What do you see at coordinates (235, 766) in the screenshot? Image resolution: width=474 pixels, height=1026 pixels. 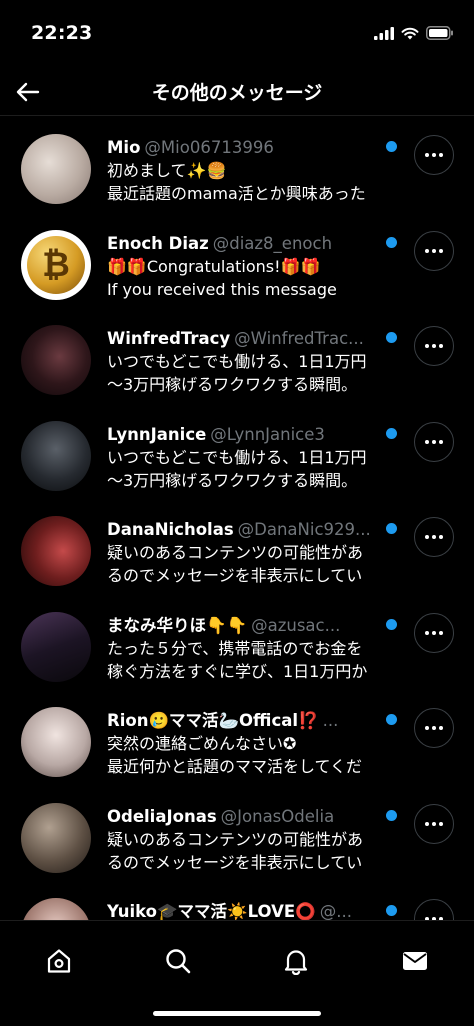 I see `message-preview: 最近何かと話題のママ活をしてくだ` at bounding box center [235, 766].